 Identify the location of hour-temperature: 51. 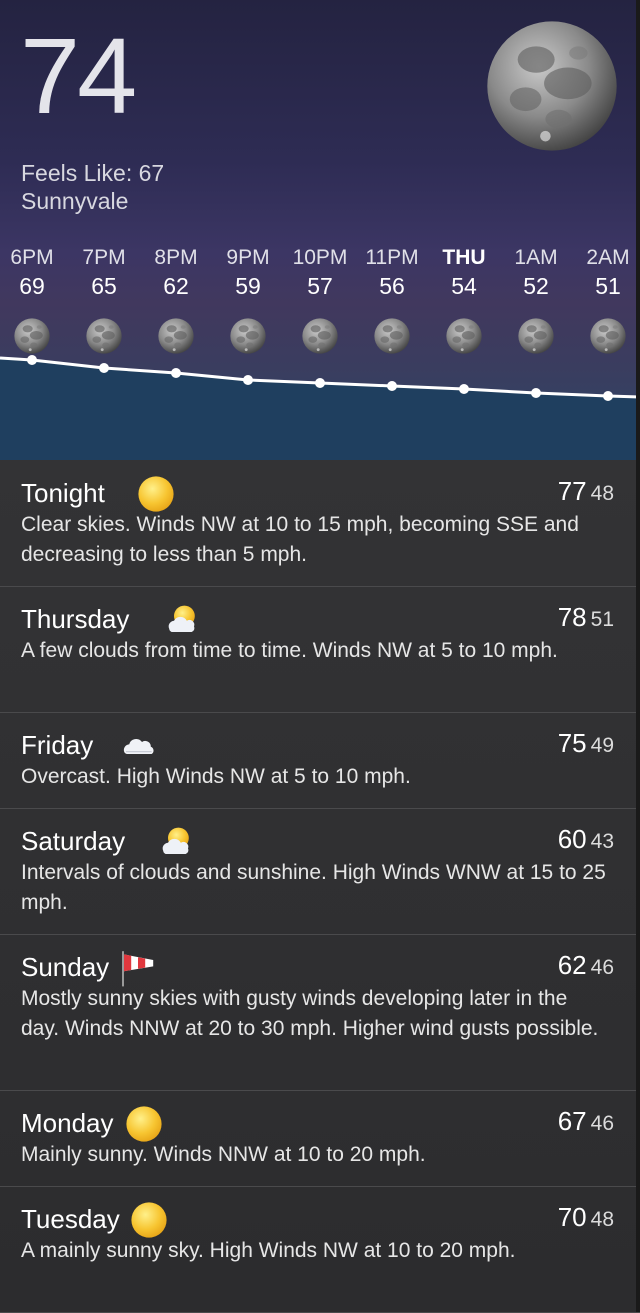
(608, 286).